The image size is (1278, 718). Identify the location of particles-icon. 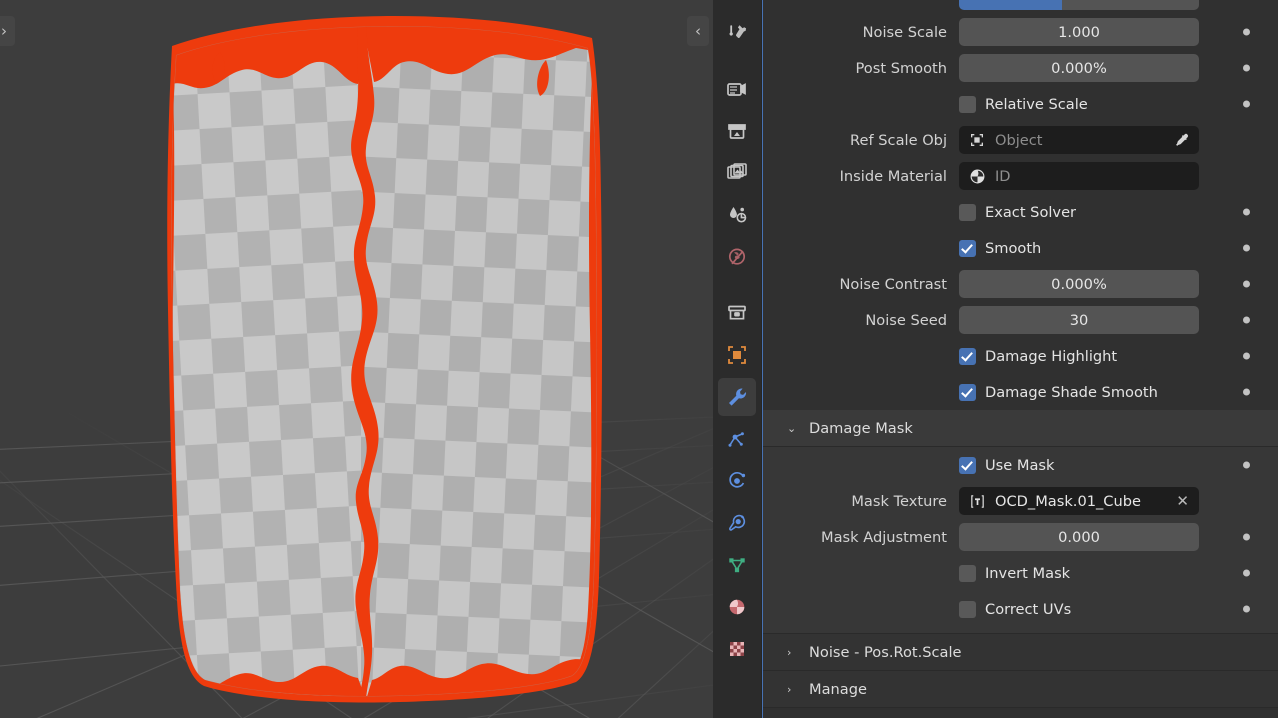
(737, 439).